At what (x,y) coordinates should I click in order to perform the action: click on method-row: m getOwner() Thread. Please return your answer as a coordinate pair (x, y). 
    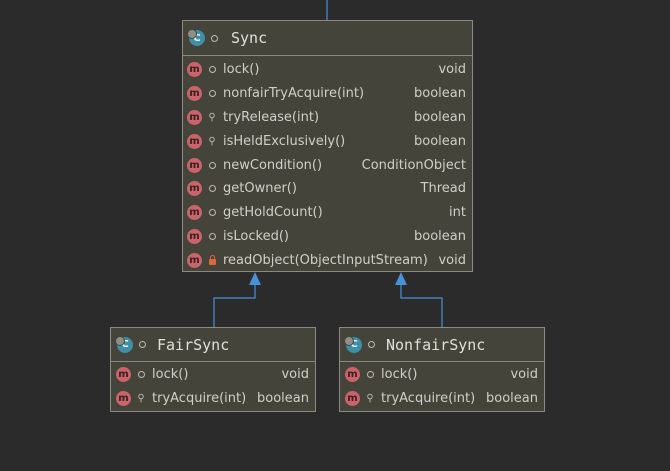
    Looking at the image, I should click on (326, 189).